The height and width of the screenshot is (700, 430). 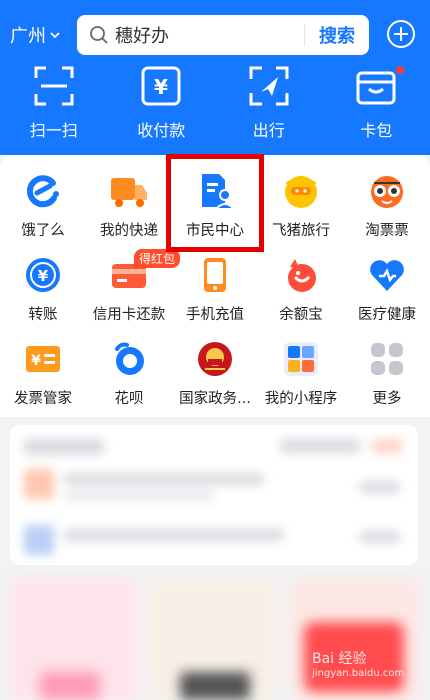 I want to click on travel-icon, so click(x=269, y=86).